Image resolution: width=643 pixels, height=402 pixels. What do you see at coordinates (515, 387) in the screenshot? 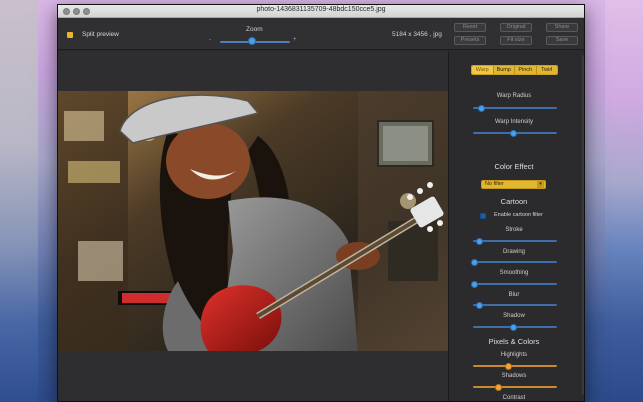
I see `shadows-slider` at bounding box center [515, 387].